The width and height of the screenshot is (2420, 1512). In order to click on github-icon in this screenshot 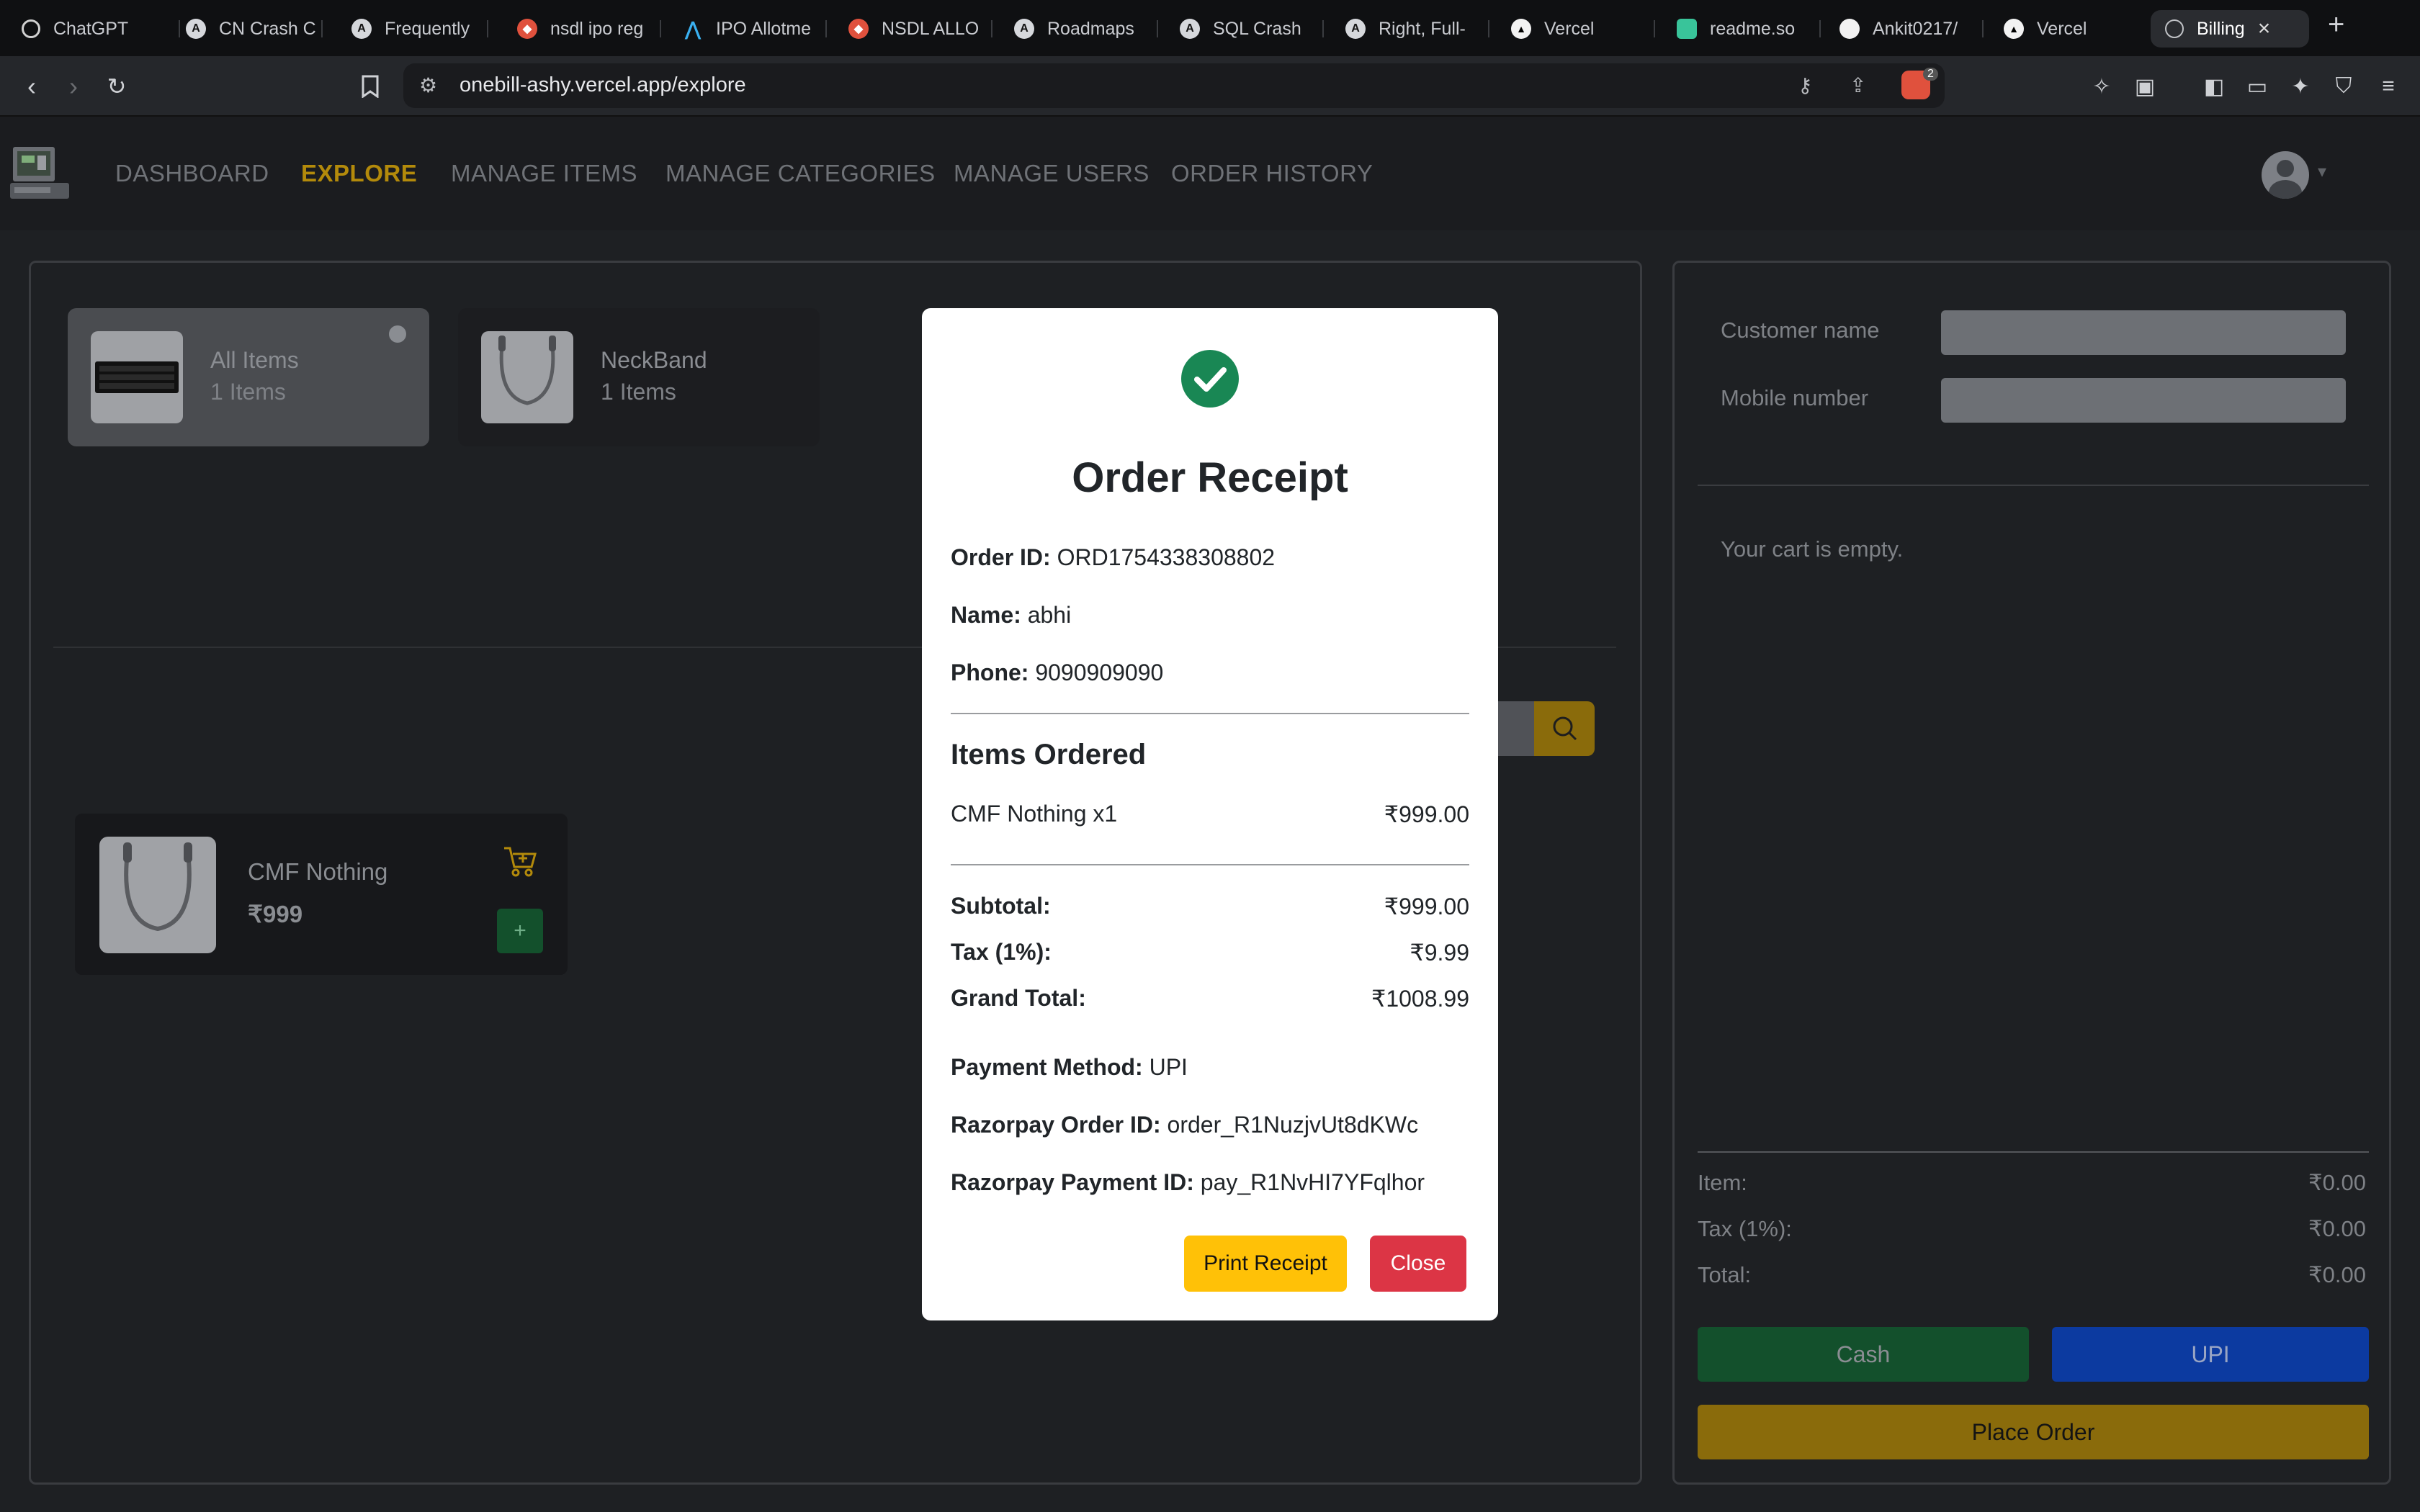, I will do `click(1849, 29)`.